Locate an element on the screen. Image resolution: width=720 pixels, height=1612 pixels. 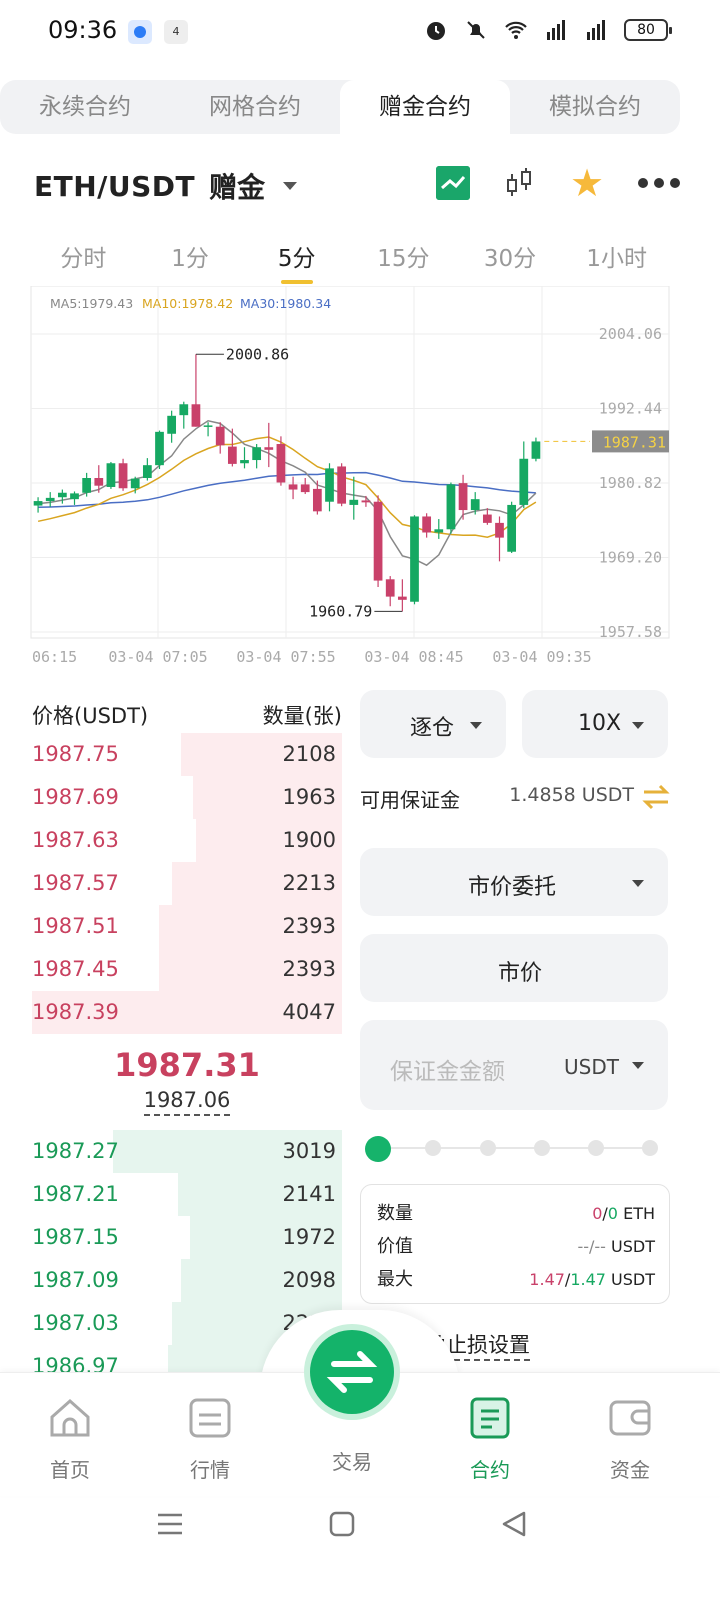
leverage-dropdown: 10X is located at coordinates (595, 724).